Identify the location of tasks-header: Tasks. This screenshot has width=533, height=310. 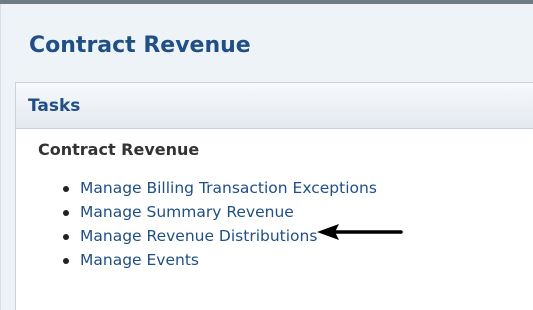
(274, 106).